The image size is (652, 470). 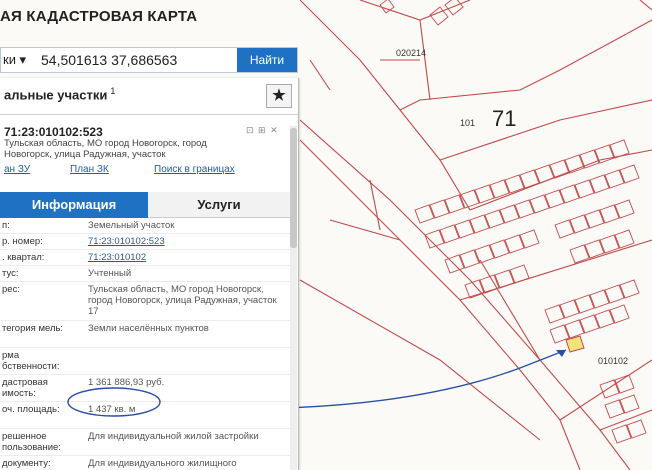 I want to click on parcel-tools-icons: ⊡ ⊞ ✕, so click(x=262, y=130).